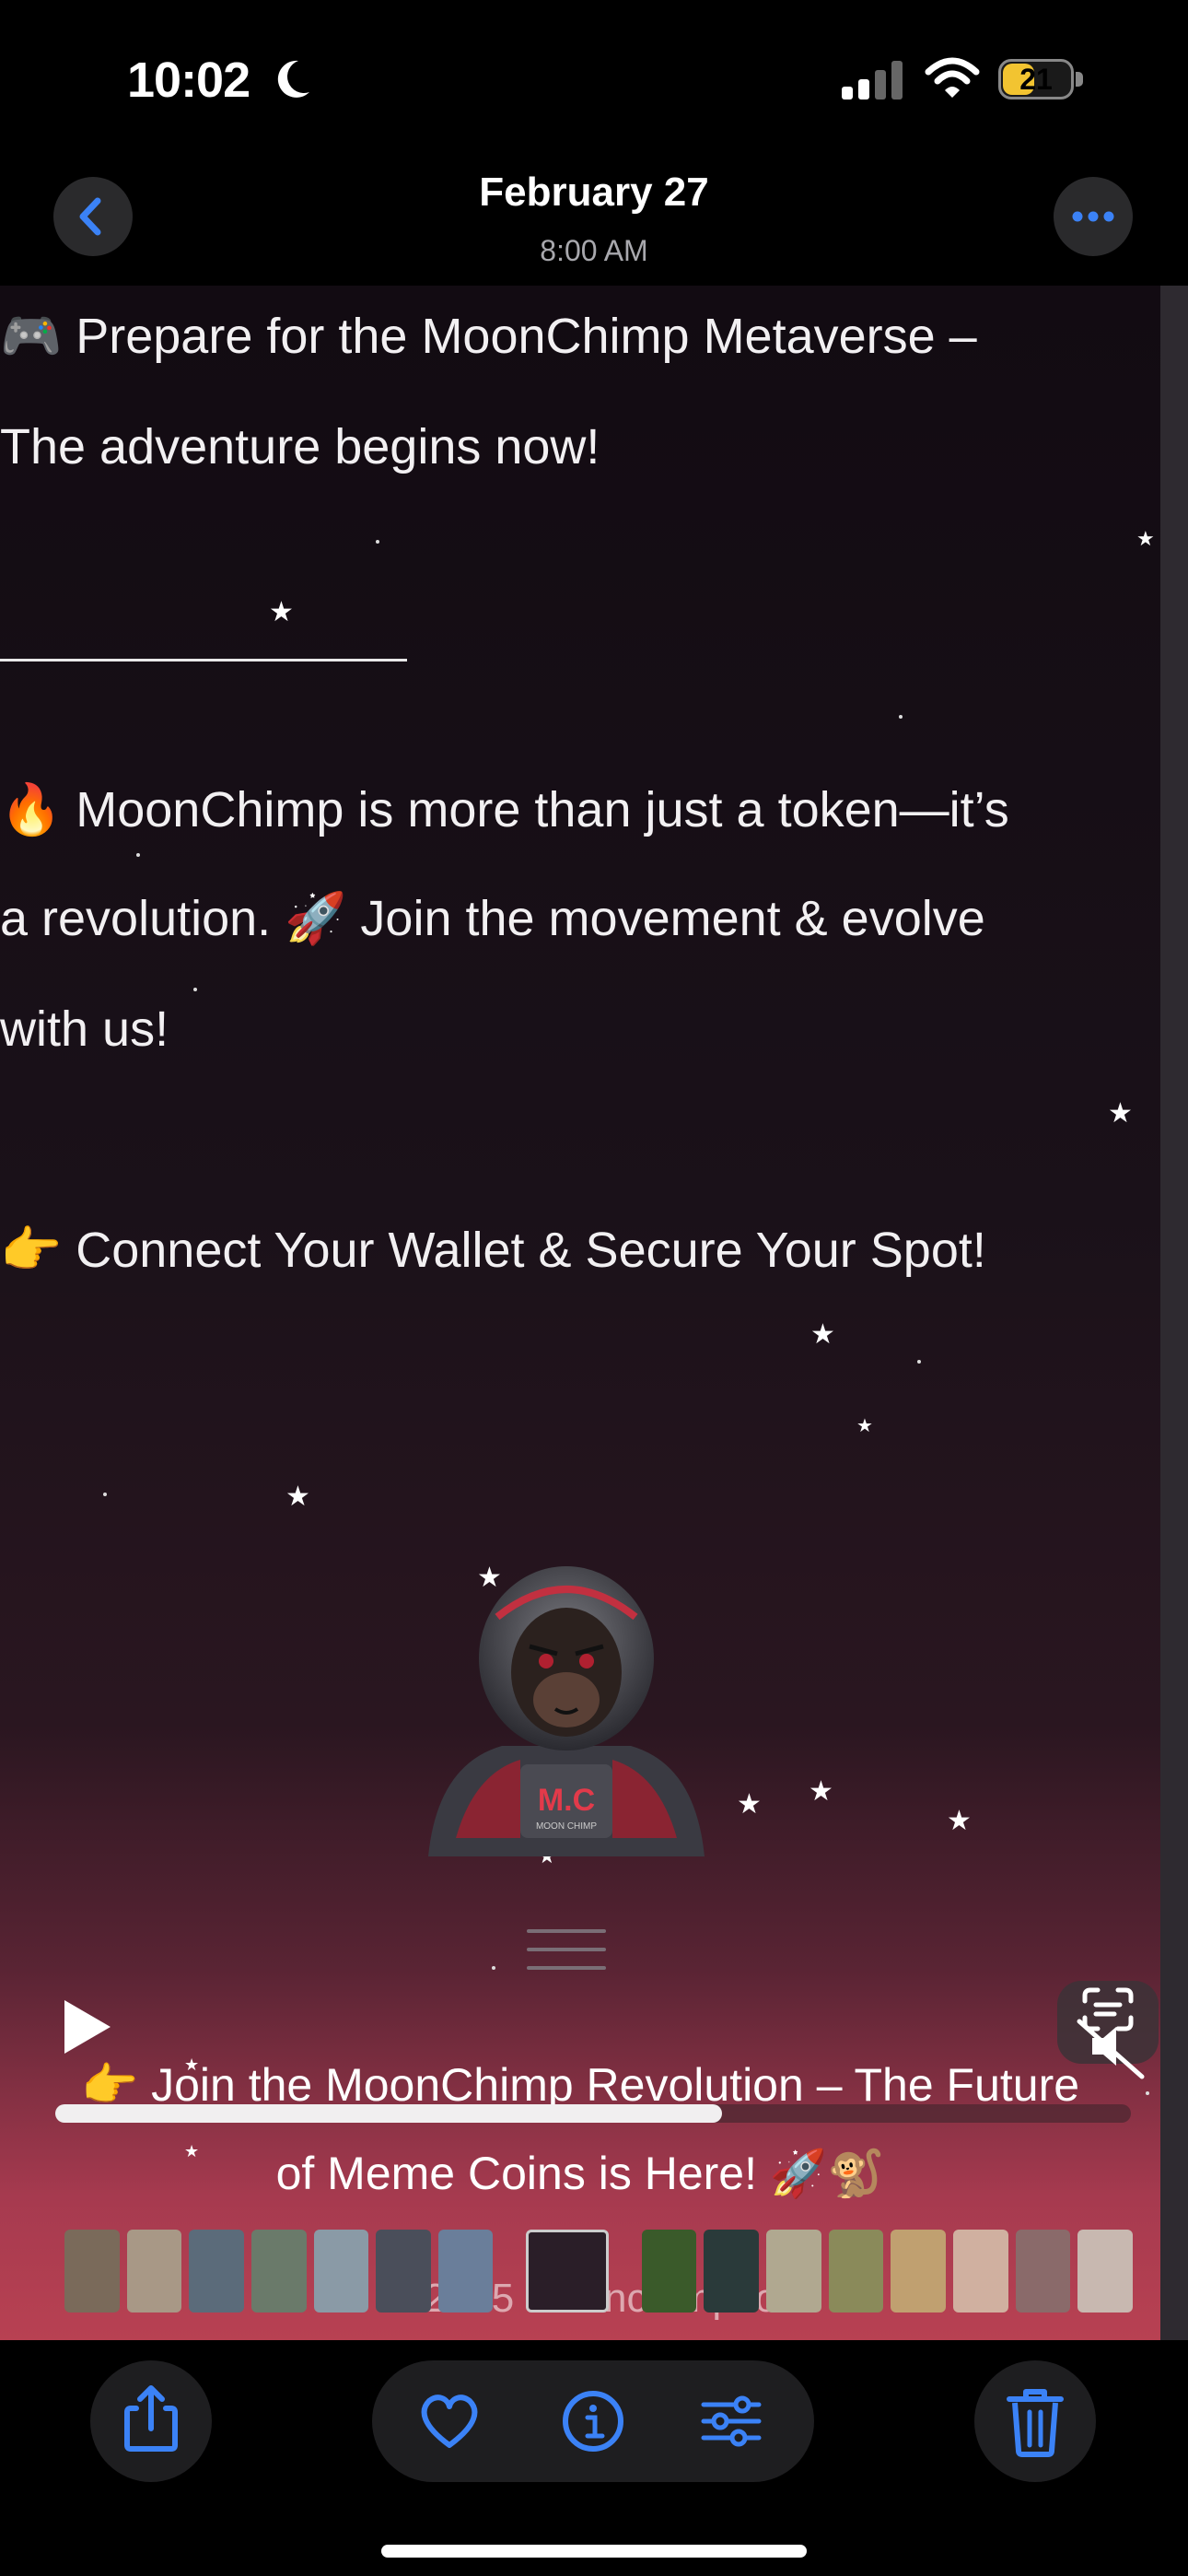  Describe the element at coordinates (488, 336) in the screenshot. I see `text-line: 🎮 Prepare for the MoonChimp Metaverse –` at that location.